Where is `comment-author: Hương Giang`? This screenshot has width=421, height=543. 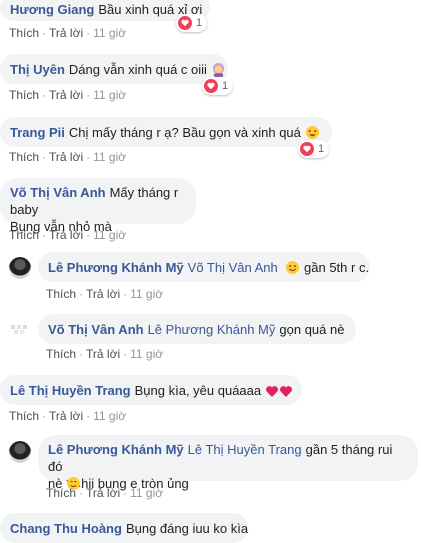
comment-author: Hương Giang is located at coordinates (52, 9).